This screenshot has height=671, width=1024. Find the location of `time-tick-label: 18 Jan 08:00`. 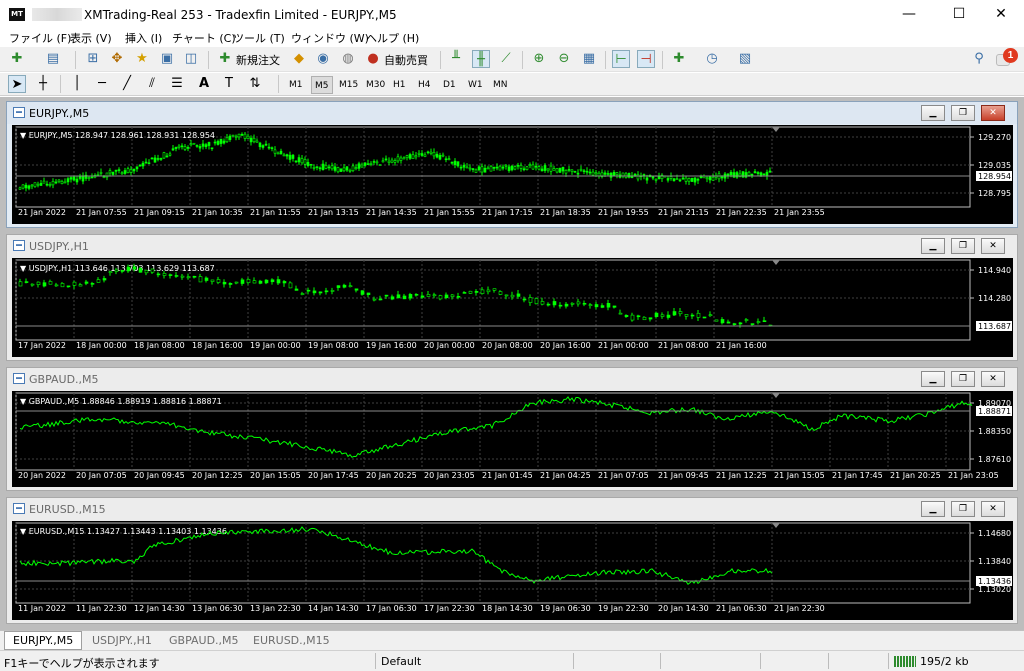

time-tick-label: 18 Jan 08:00 is located at coordinates (159, 345).